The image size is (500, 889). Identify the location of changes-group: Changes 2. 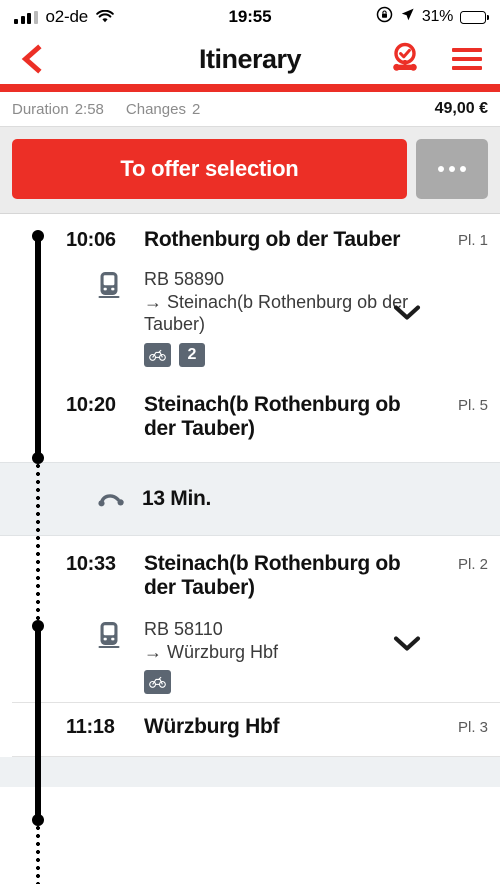
(163, 109).